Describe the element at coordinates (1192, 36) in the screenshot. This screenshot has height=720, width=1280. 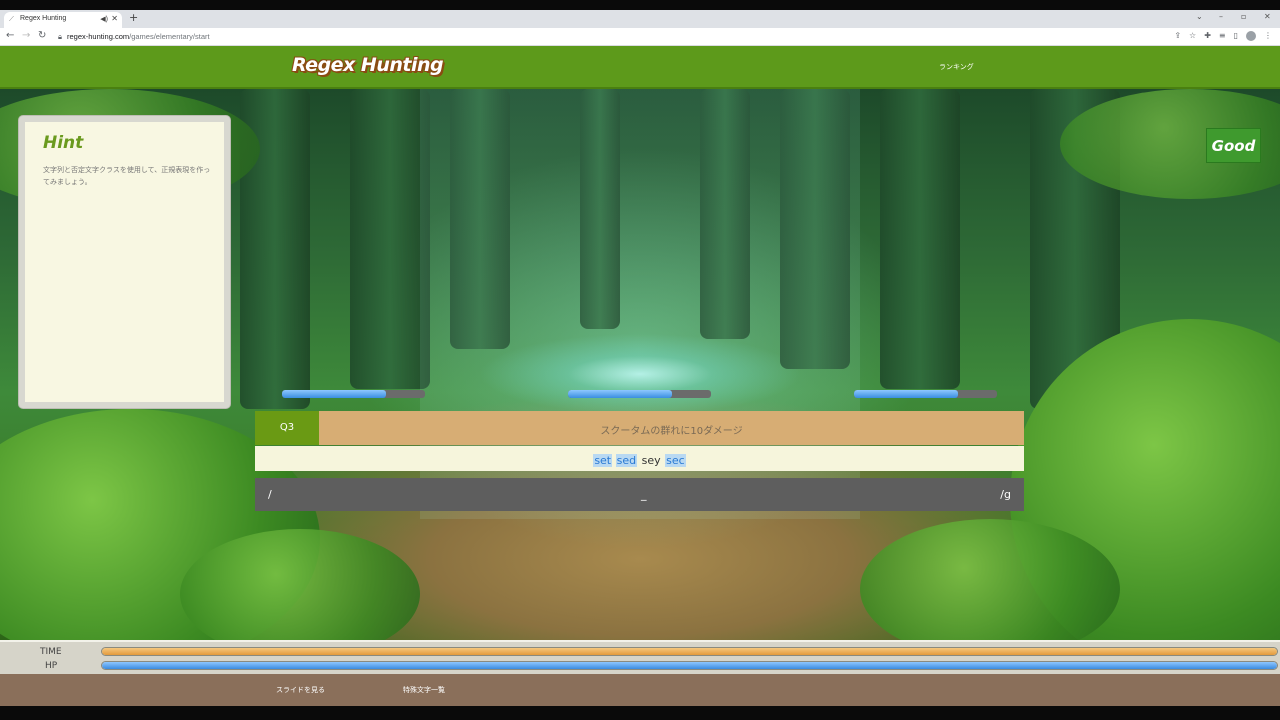
I see `bookmark-star-icon: ☆` at that location.